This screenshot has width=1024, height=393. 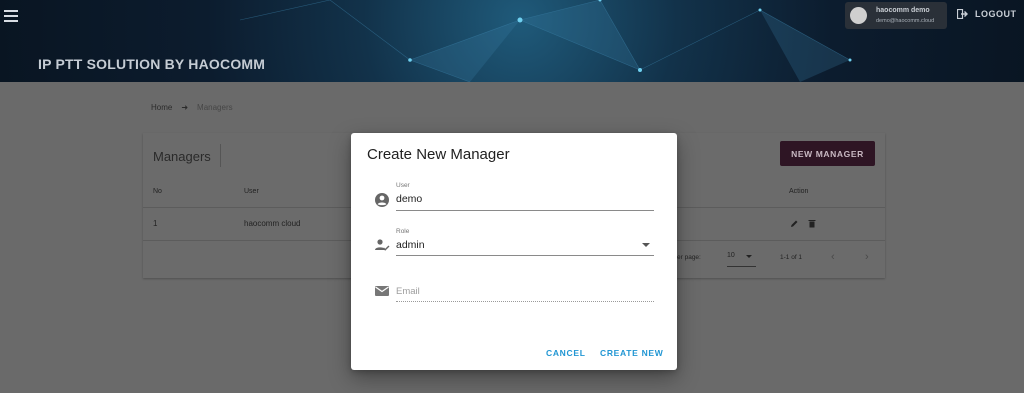 What do you see at coordinates (858, 15) in the screenshot?
I see `avatar` at bounding box center [858, 15].